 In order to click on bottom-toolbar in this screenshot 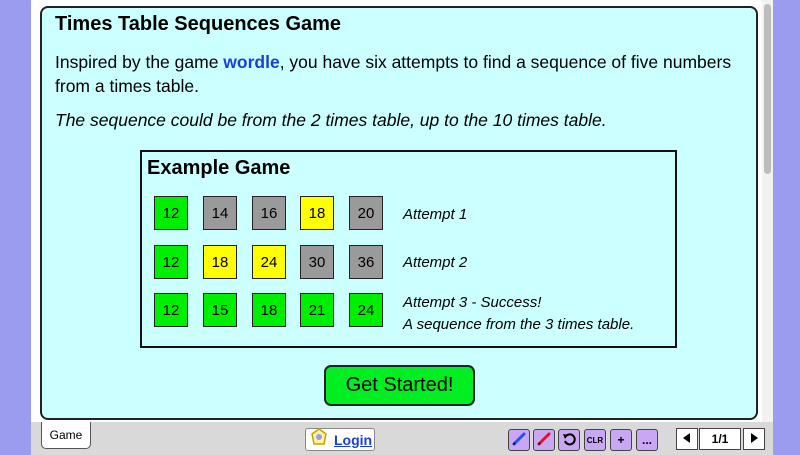, I will do `click(402, 438)`.